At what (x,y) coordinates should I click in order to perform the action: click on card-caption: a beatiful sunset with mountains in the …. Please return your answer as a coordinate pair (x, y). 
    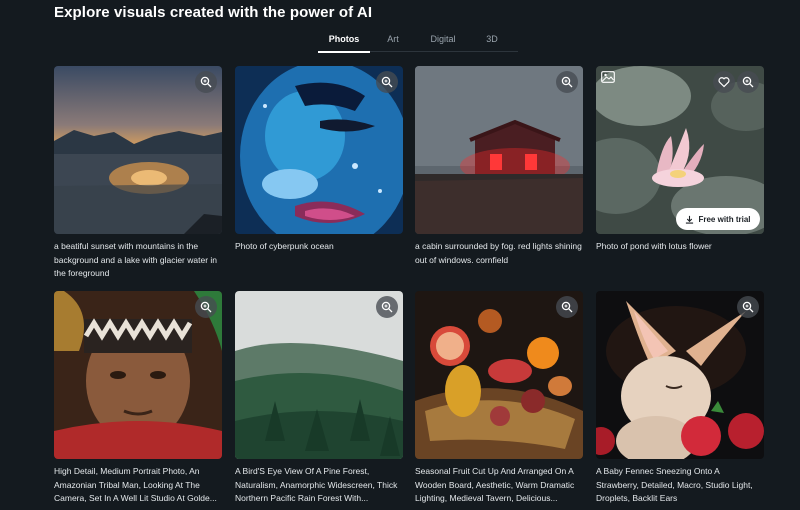
    Looking at the image, I should click on (136, 259).